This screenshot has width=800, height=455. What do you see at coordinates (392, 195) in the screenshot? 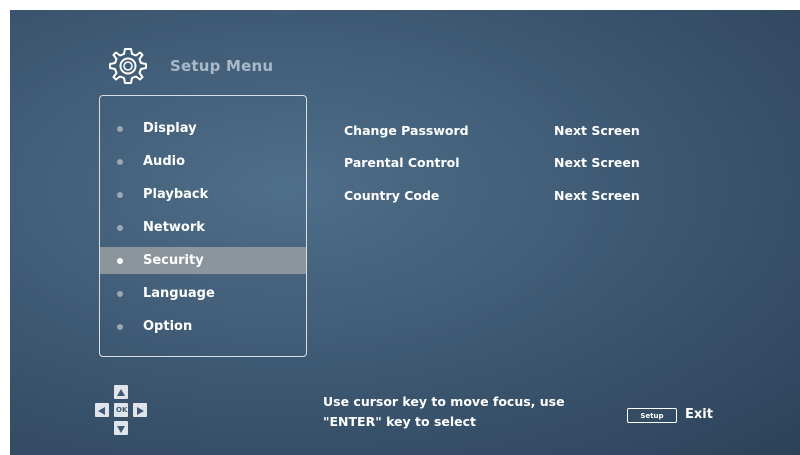
I see `option-label: Country Code` at bounding box center [392, 195].